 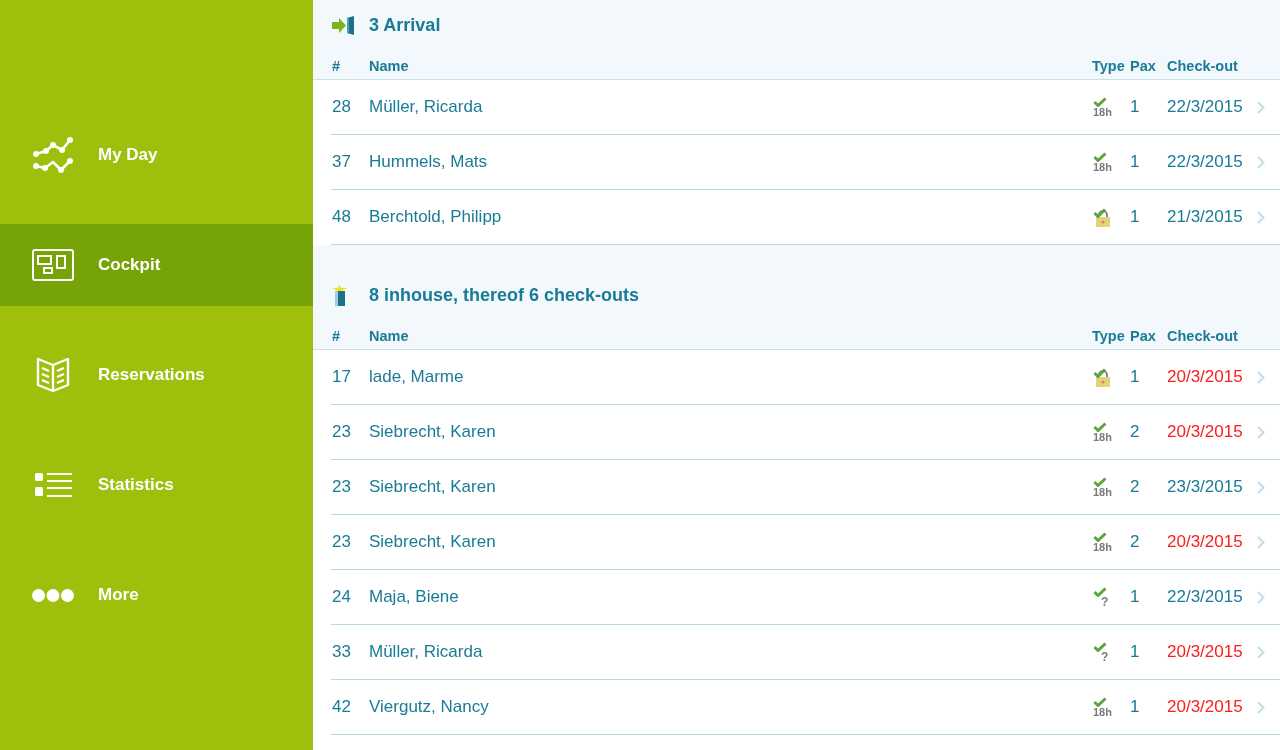 What do you see at coordinates (53, 485) in the screenshot?
I see `list-icon` at bounding box center [53, 485].